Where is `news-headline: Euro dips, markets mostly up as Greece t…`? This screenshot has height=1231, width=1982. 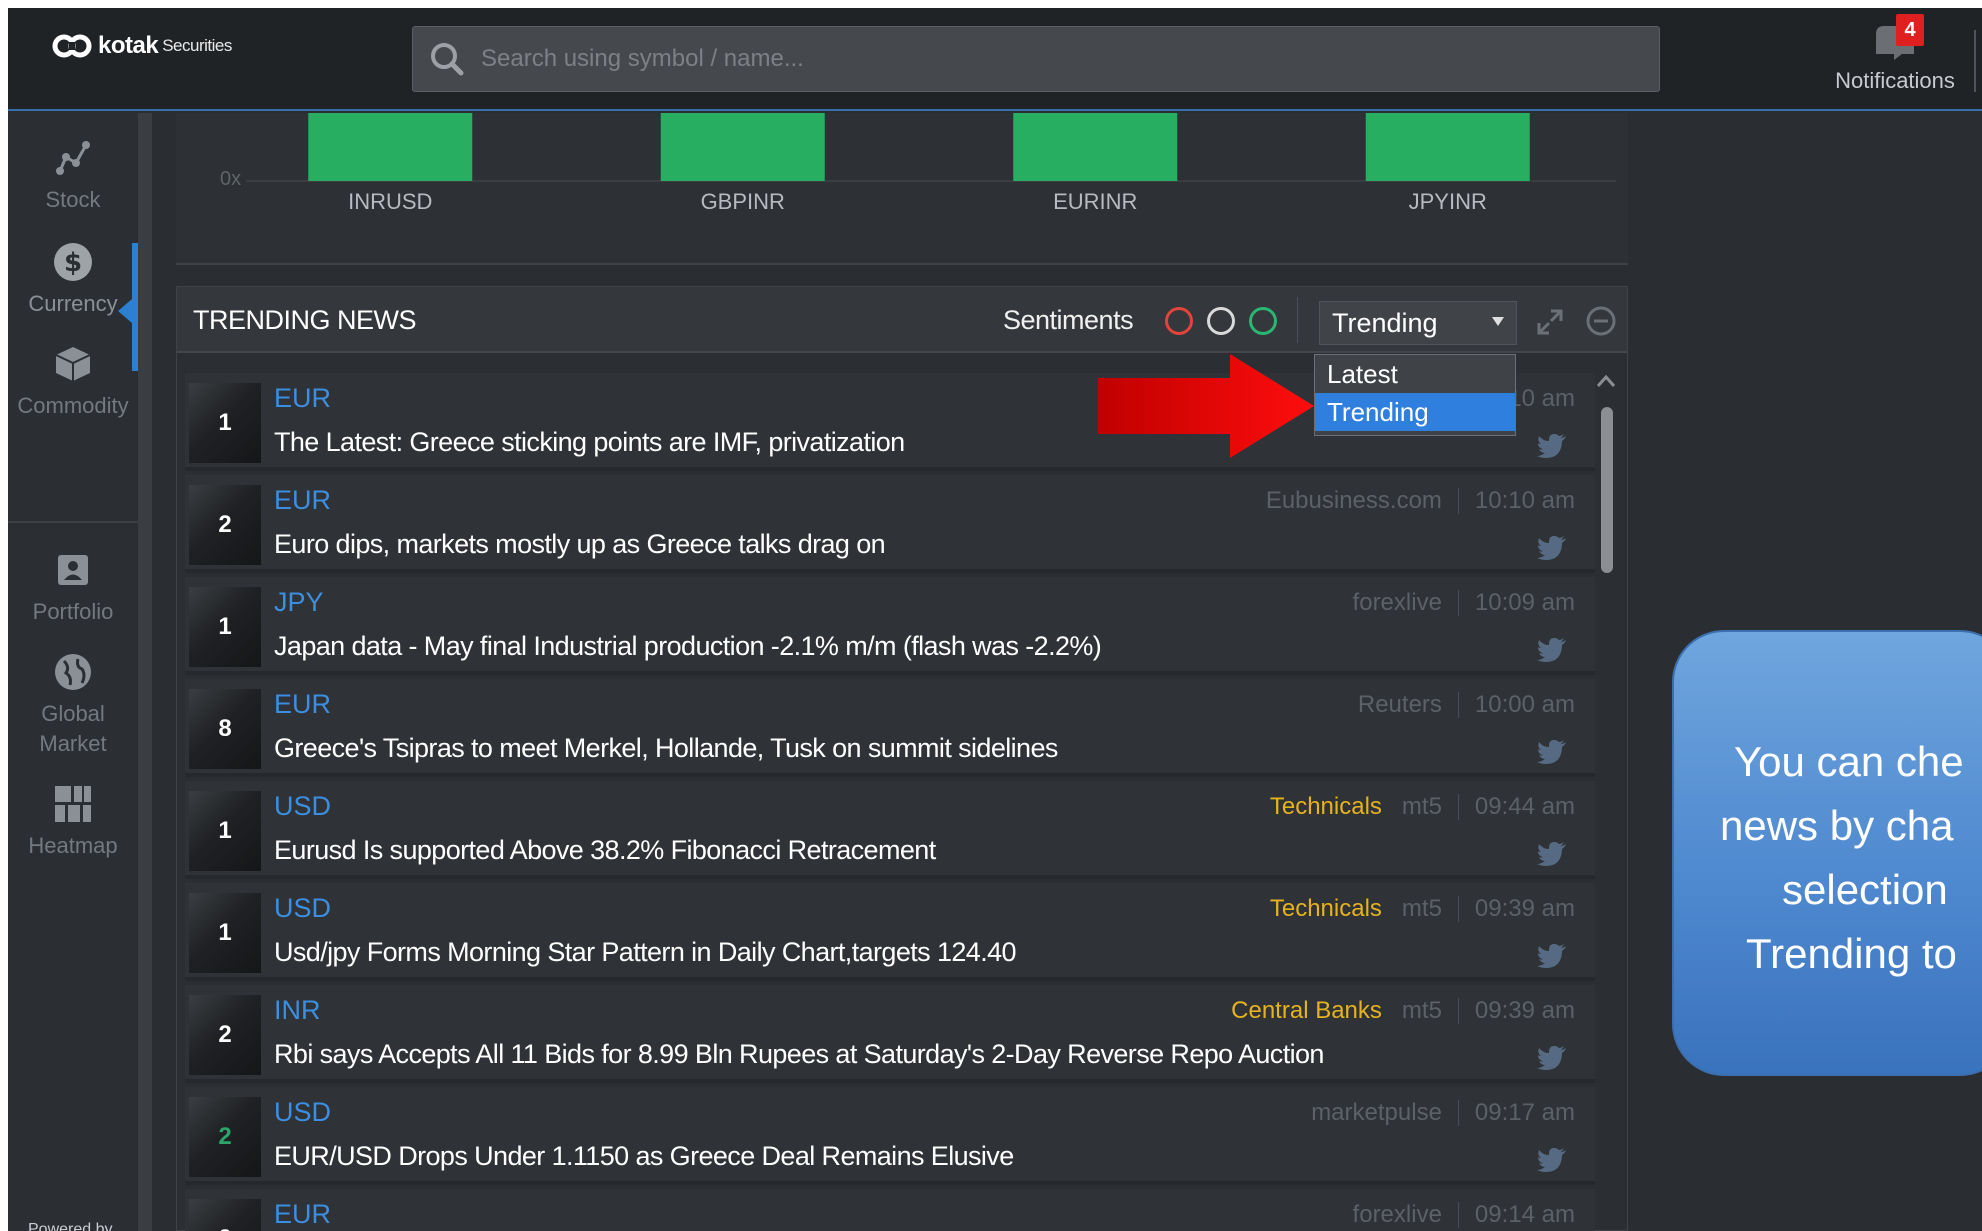
news-headline: Euro dips, markets mostly up as Greece t… is located at coordinates (580, 544).